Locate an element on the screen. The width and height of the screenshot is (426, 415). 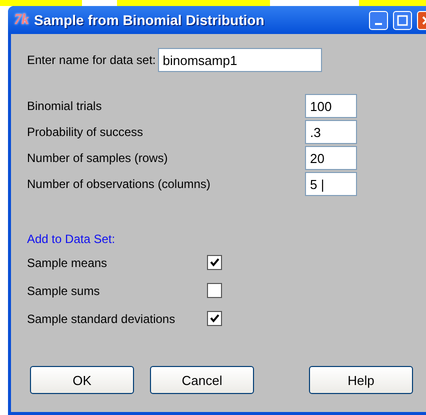
checkbox-label: Sample means is located at coordinates (67, 263).